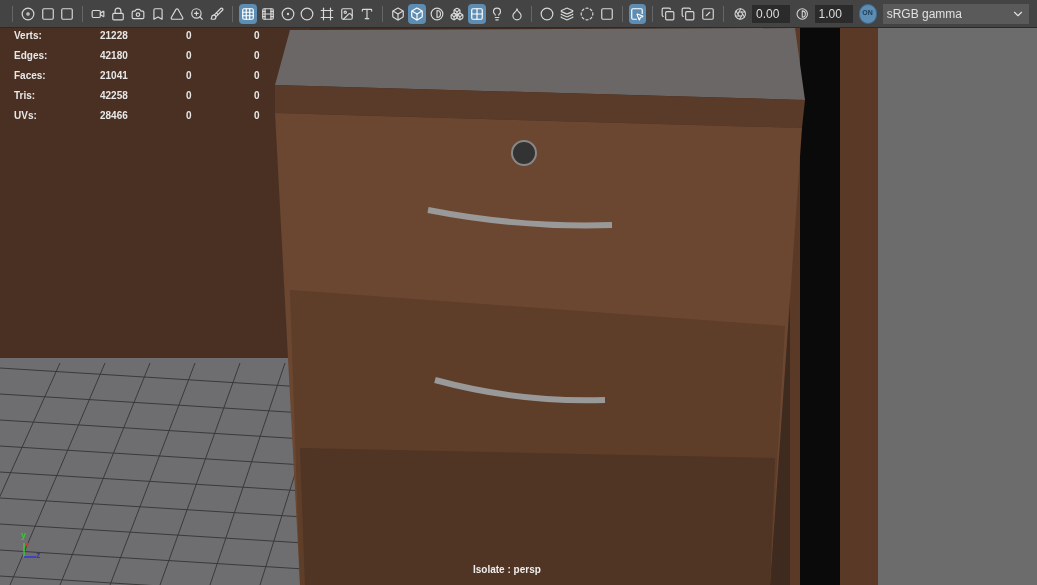 Image resolution: width=1037 pixels, height=585 pixels. I want to click on stat-label: Edges:, so click(31, 55).